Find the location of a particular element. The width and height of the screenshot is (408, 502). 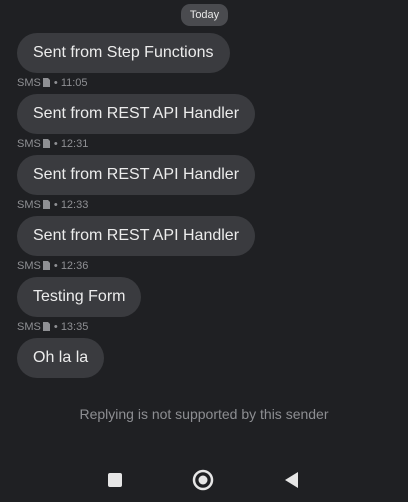

message-time: 13:35 is located at coordinates (74, 327).